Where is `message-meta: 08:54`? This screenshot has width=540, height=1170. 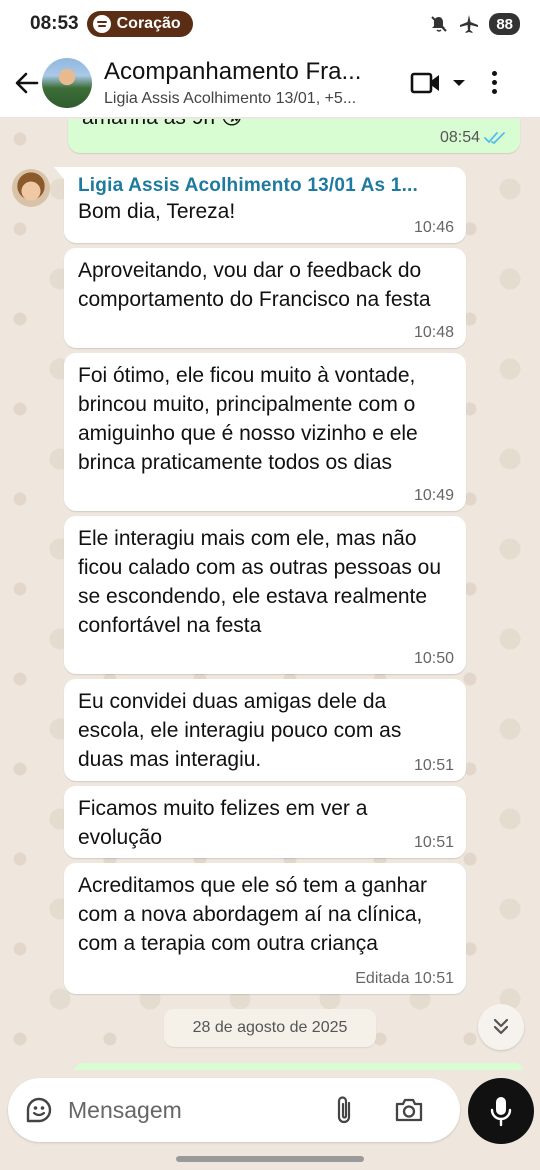
message-meta: 08:54 is located at coordinates (475, 138).